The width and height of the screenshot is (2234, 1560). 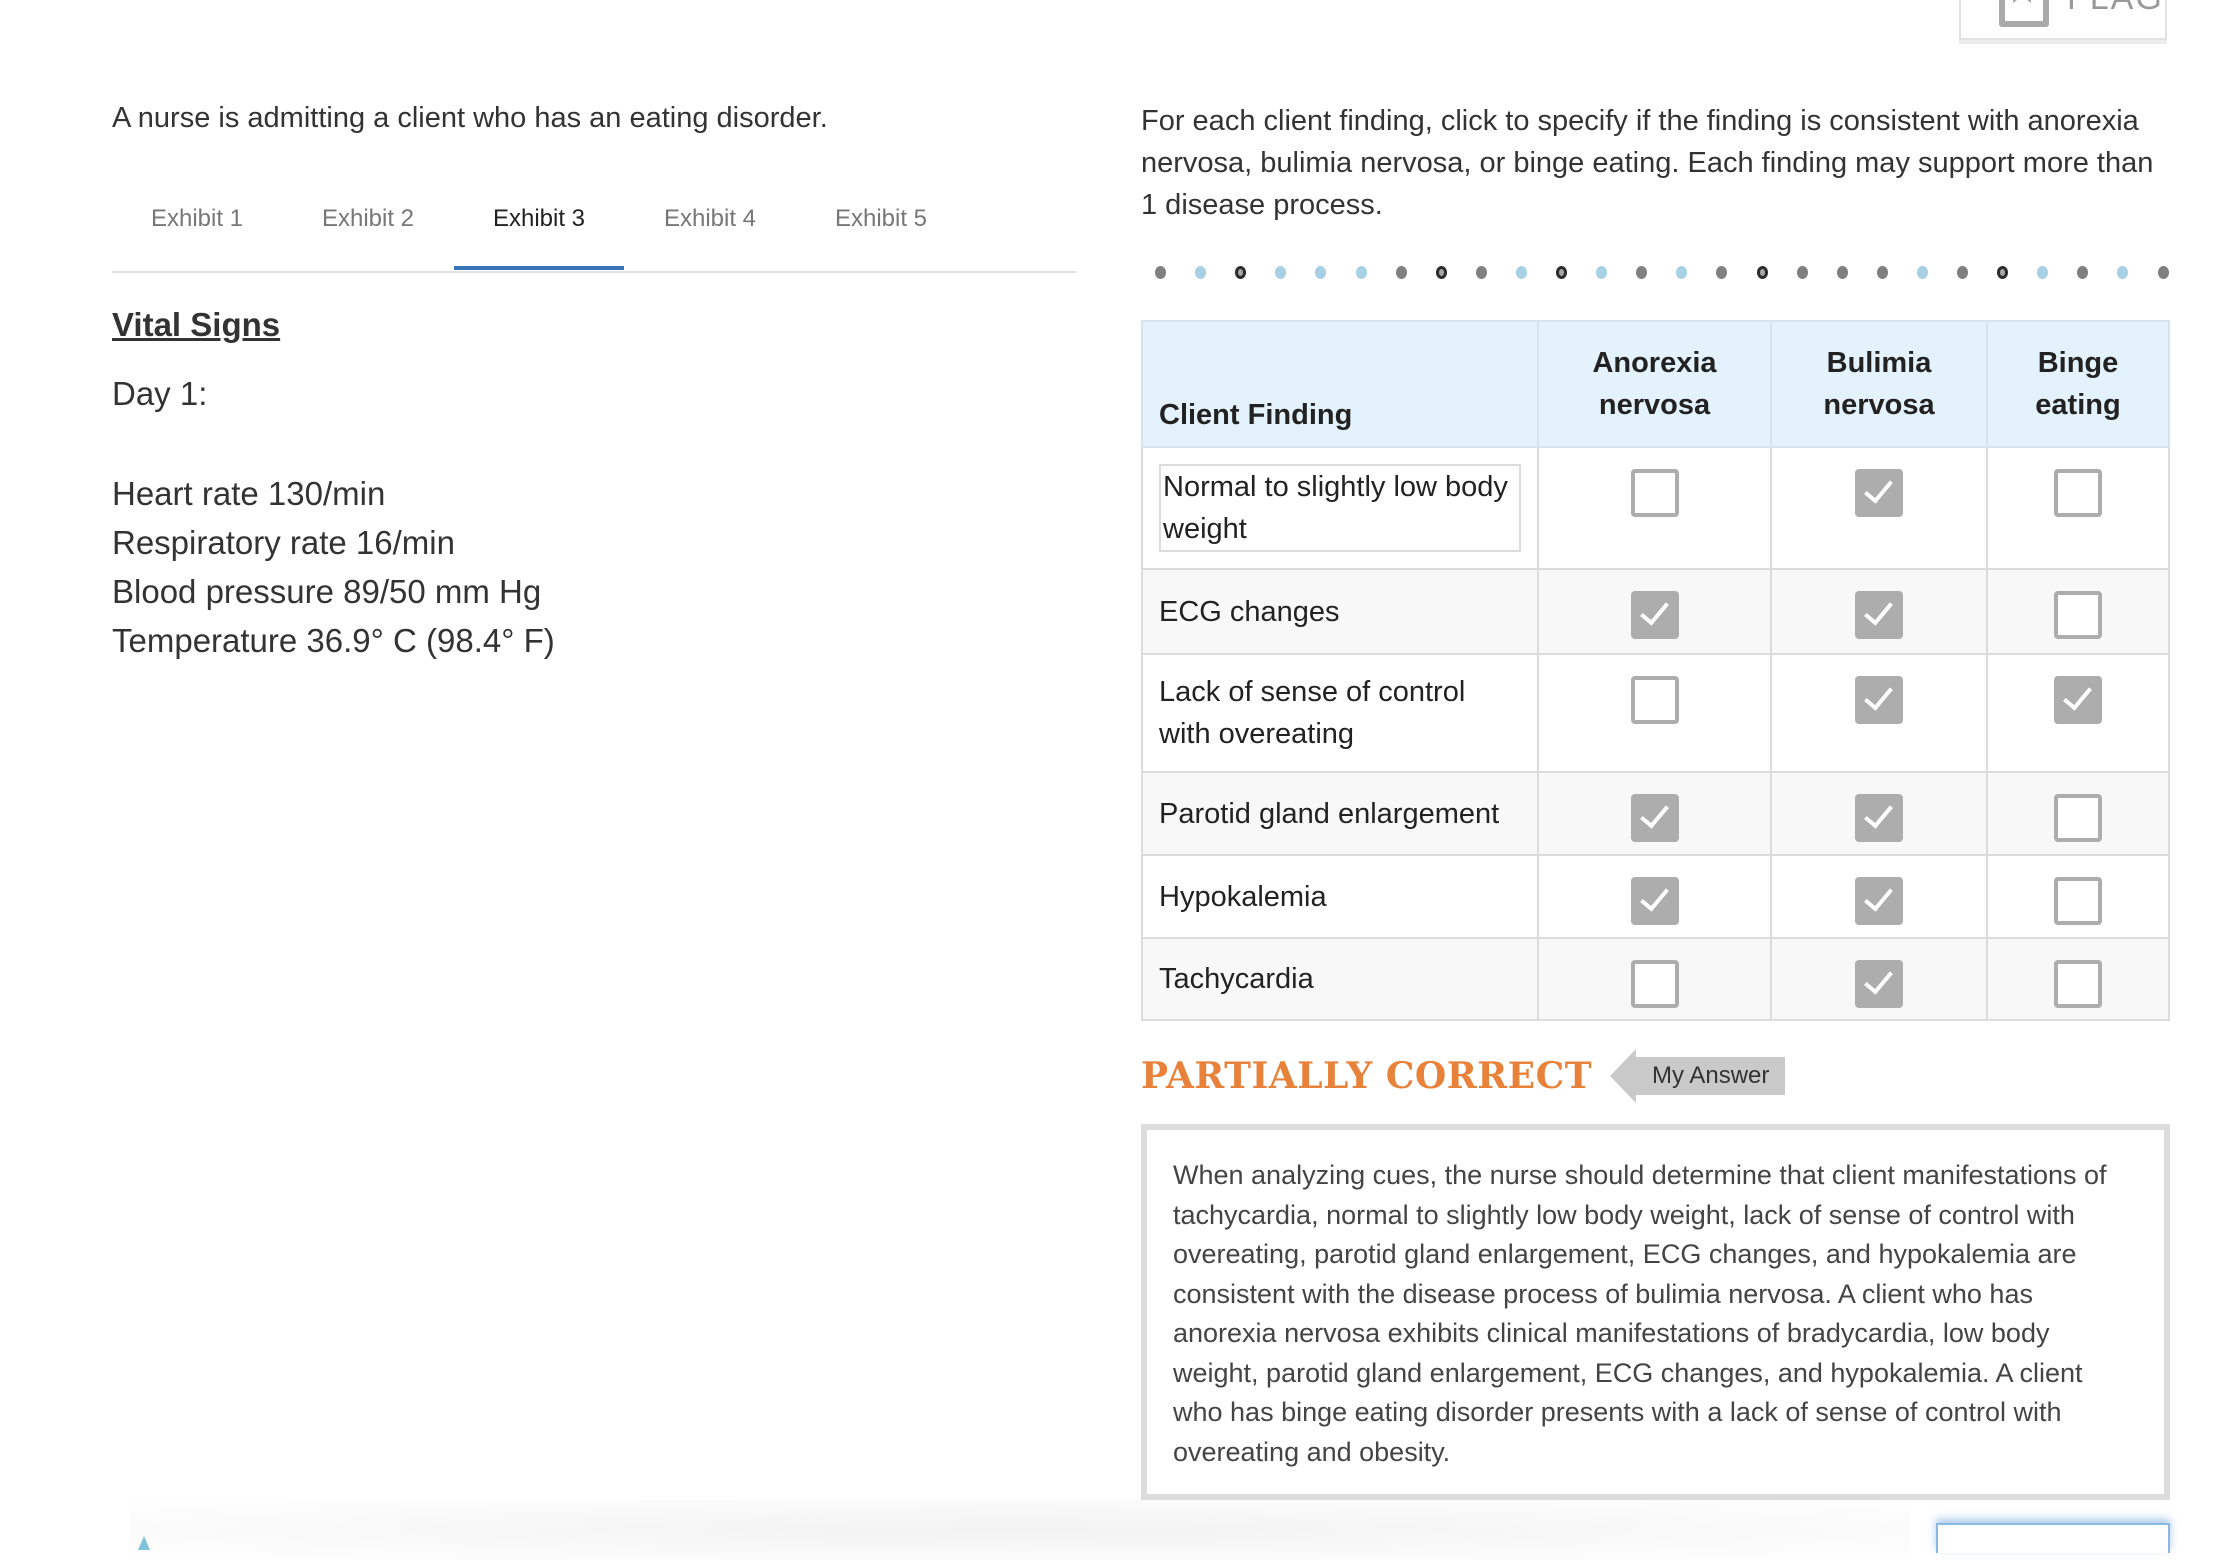 I want to click on tab-exhibit-1: Exhibit 1, so click(x=197, y=237).